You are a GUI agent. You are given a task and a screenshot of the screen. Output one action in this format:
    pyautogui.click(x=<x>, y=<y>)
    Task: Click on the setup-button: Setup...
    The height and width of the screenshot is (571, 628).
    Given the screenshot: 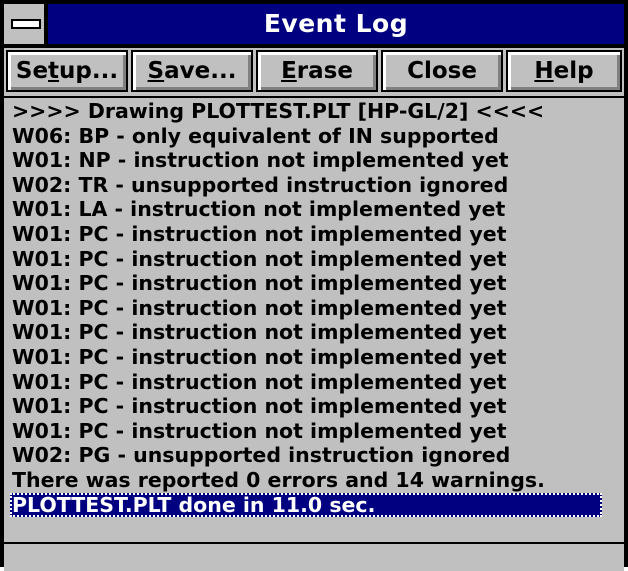 What is the action you would take?
    pyautogui.click(x=67, y=71)
    